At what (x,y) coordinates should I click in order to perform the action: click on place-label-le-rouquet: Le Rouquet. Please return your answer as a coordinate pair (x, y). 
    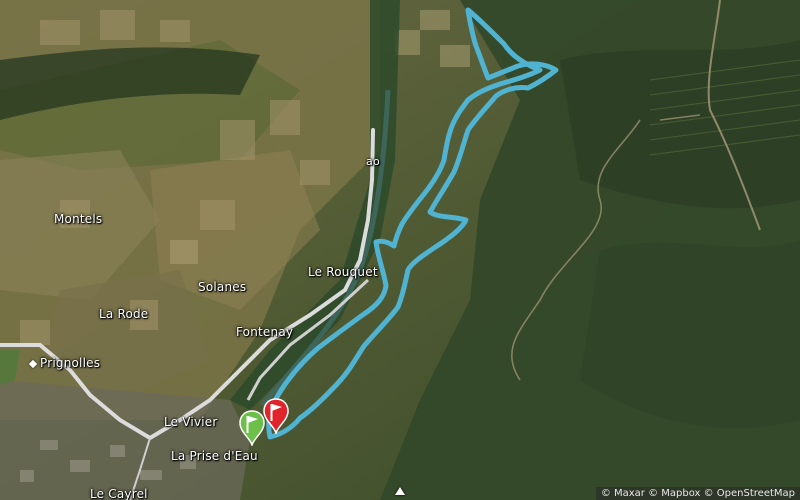
    Looking at the image, I should click on (343, 272).